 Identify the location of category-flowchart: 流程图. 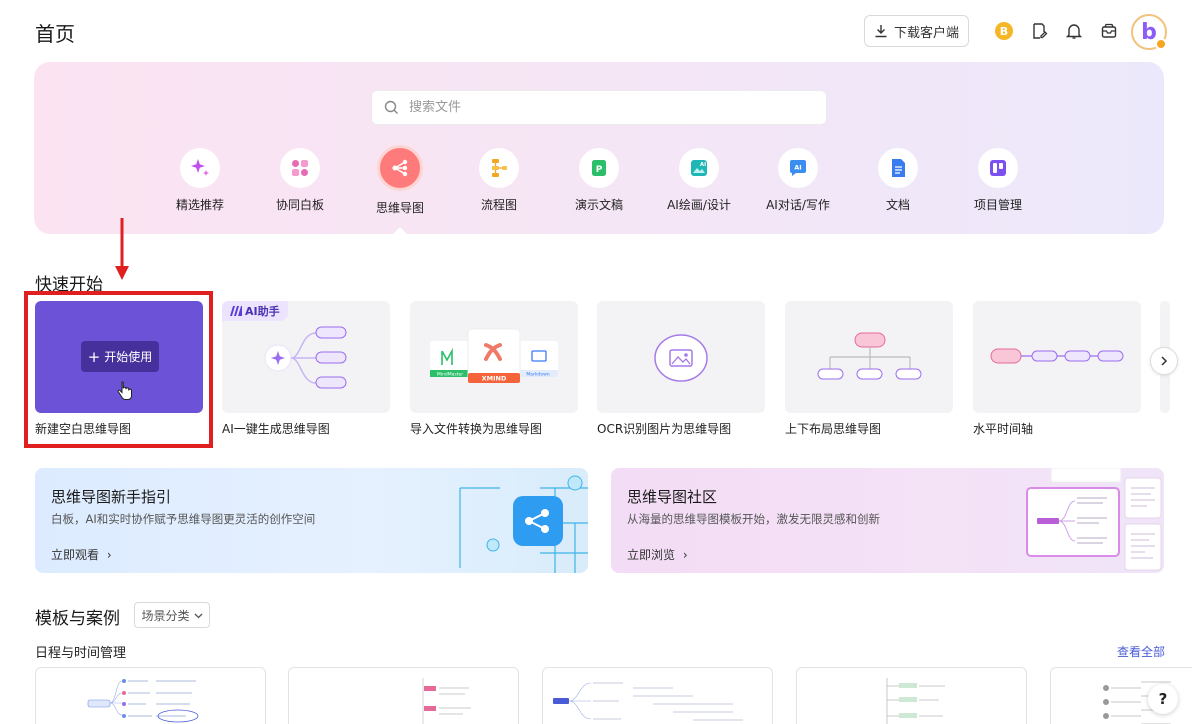
(499, 180).